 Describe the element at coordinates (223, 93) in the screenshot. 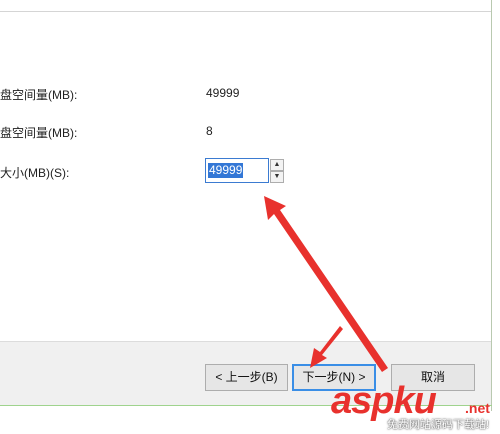

I see `max-disk-space-value: 49999` at that location.